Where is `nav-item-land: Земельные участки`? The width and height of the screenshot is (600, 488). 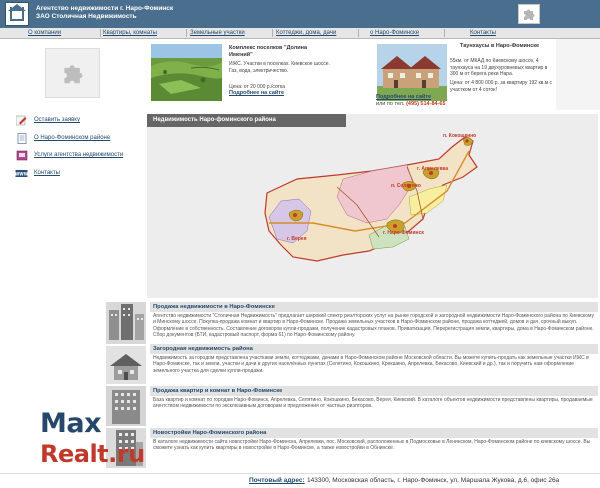 nav-item-land: Земельные участки is located at coordinates (217, 33).